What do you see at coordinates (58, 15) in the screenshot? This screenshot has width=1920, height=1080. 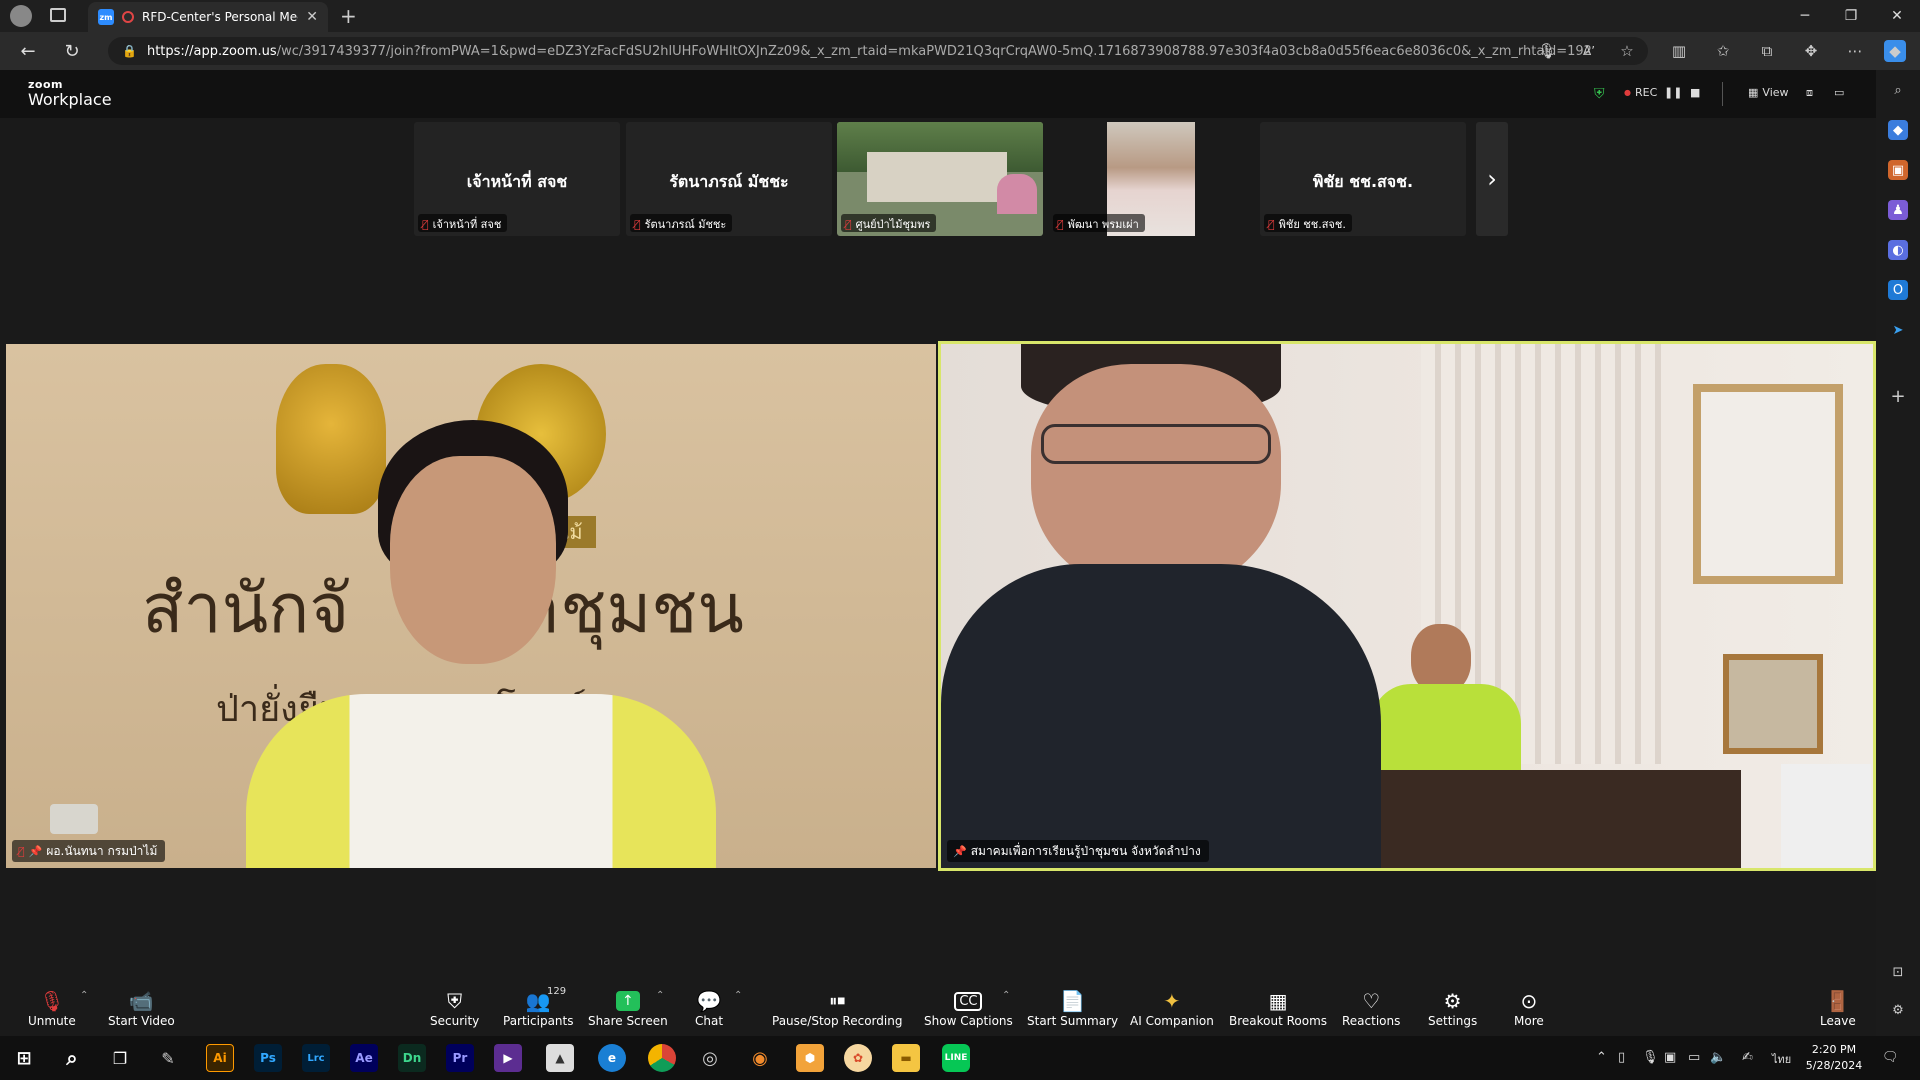 I see `tab-actions-icon` at bounding box center [58, 15].